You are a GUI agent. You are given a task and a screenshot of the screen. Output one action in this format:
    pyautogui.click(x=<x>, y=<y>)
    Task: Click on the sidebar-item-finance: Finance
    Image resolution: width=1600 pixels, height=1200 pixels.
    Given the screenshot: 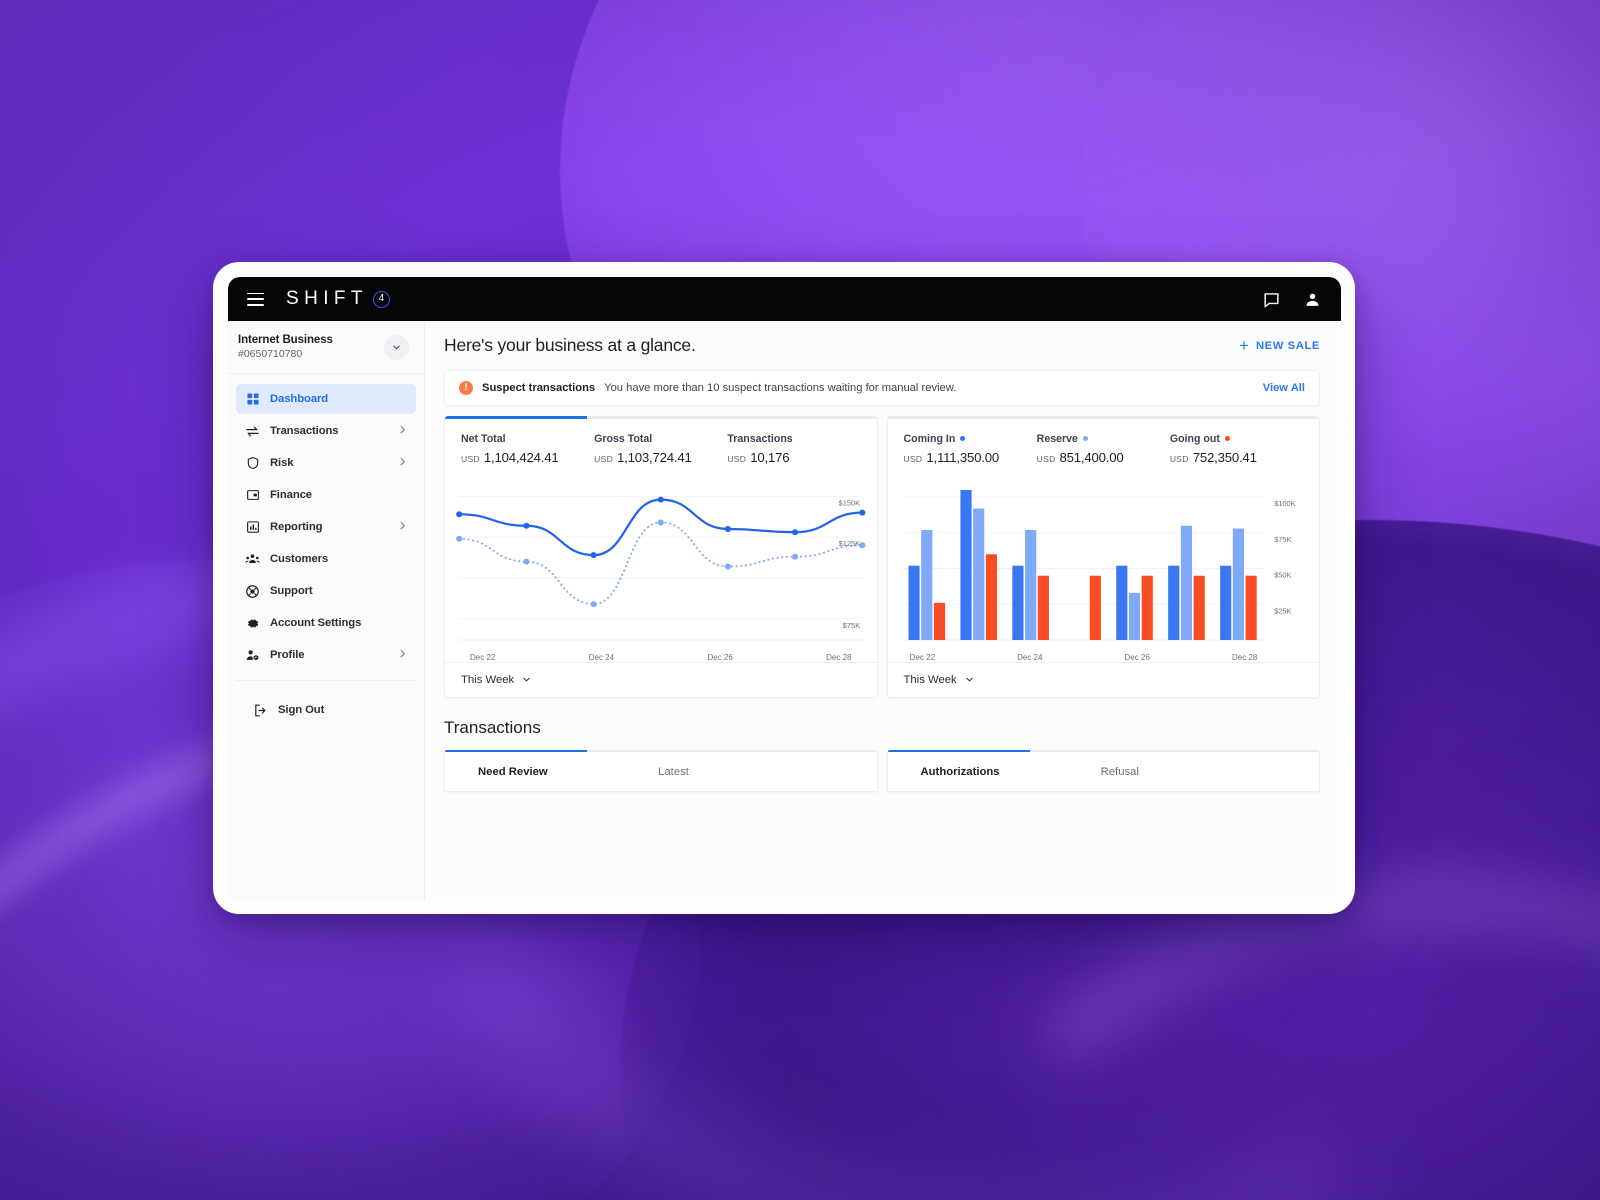 What is the action you would take?
    pyautogui.click(x=326, y=495)
    